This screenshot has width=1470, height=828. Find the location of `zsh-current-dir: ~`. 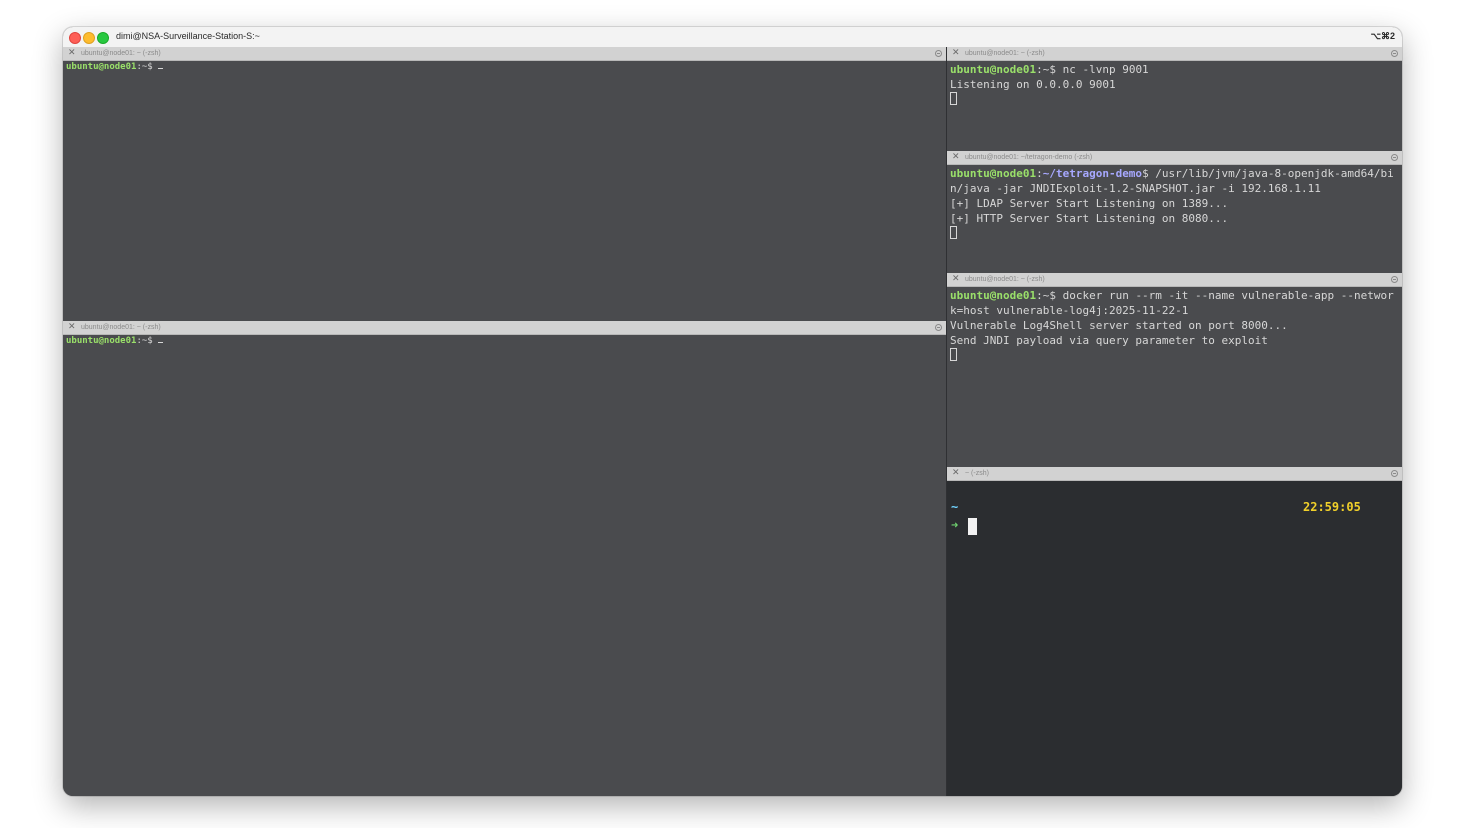

zsh-current-dir: ~ is located at coordinates (955, 507).